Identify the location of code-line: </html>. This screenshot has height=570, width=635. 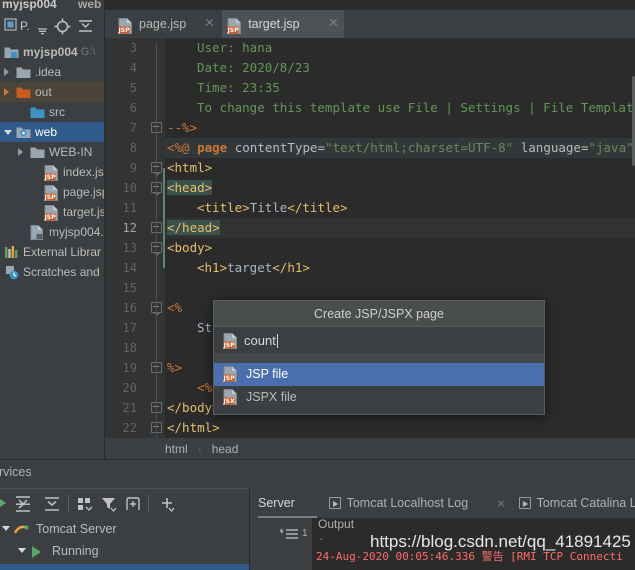
(193, 428).